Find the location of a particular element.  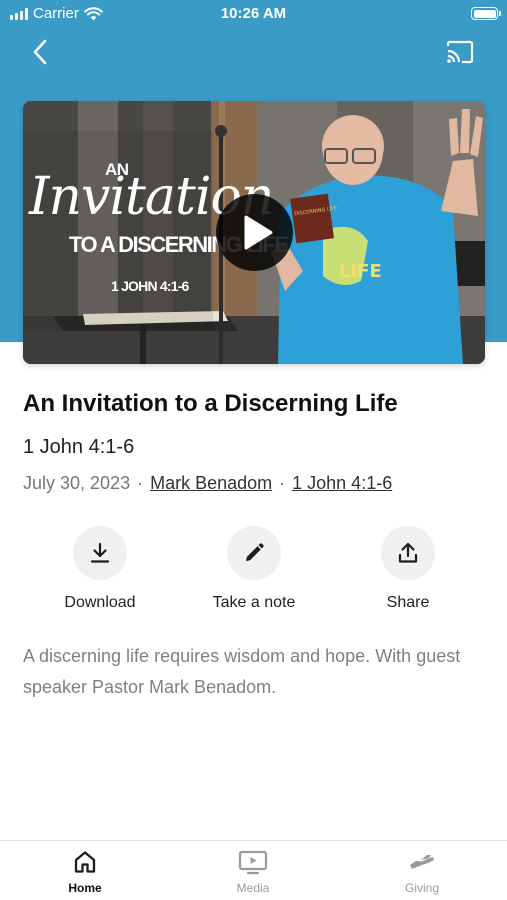

share-button: Share is located at coordinates (408, 569).